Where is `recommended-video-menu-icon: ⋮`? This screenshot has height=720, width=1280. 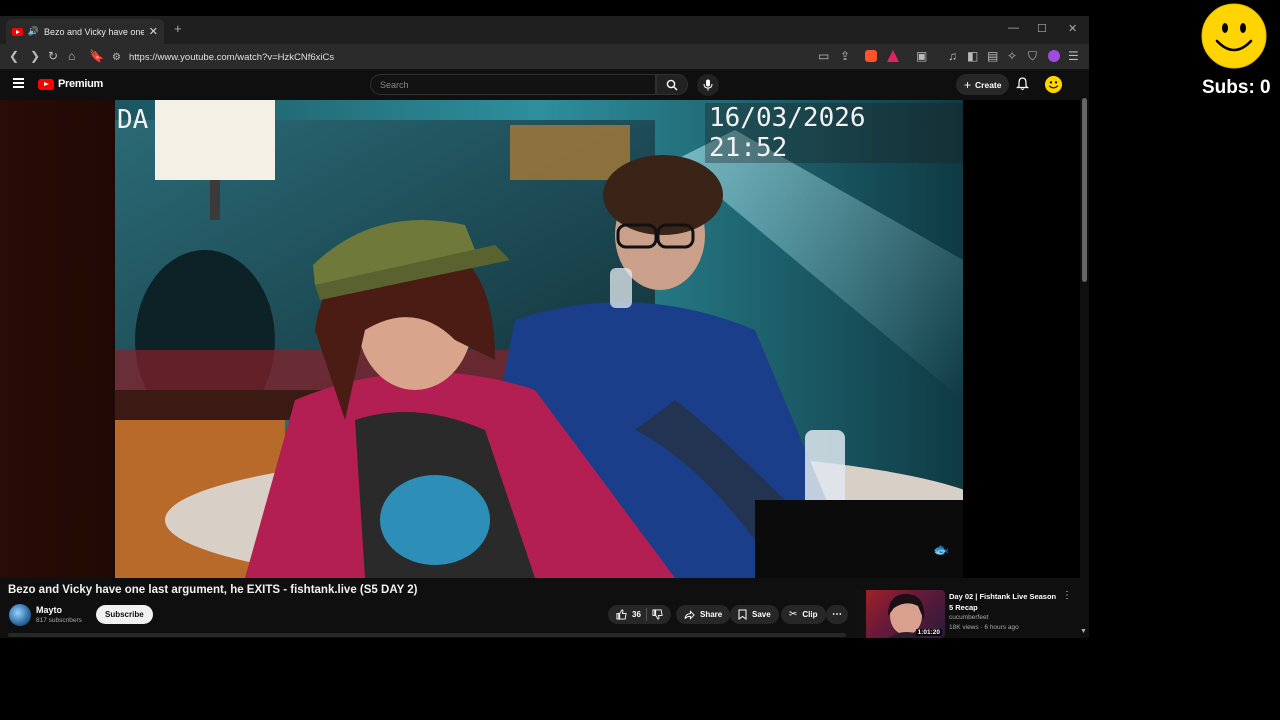 recommended-video-menu-icon: ⋮ is located at coordinates (1067, 595).